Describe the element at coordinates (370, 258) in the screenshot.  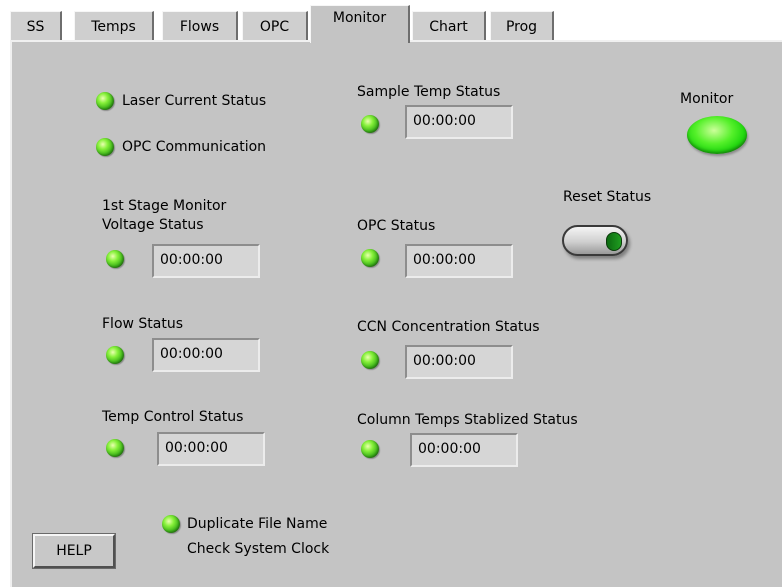
I see `opc-status-led` at that location.